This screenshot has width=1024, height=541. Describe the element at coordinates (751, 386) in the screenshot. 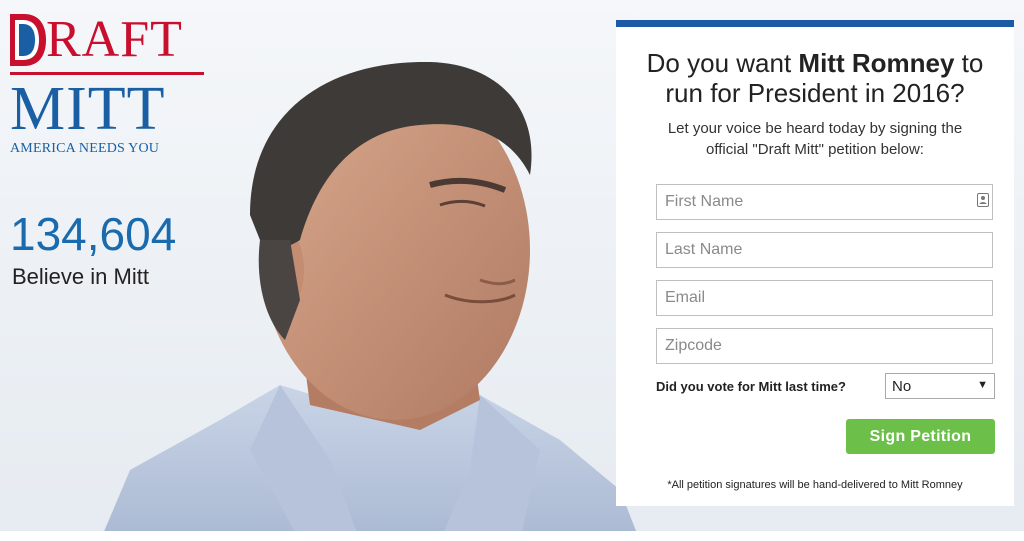

I see `vote-question-label: Did you vote for Mitt last time?` at that location.